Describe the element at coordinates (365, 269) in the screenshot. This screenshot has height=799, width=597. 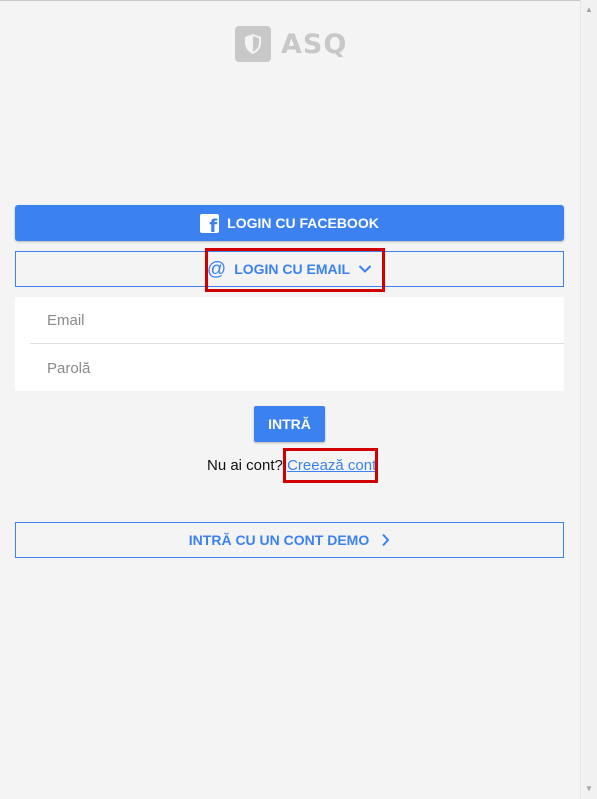
I see `chevron-down-icon` at that location.